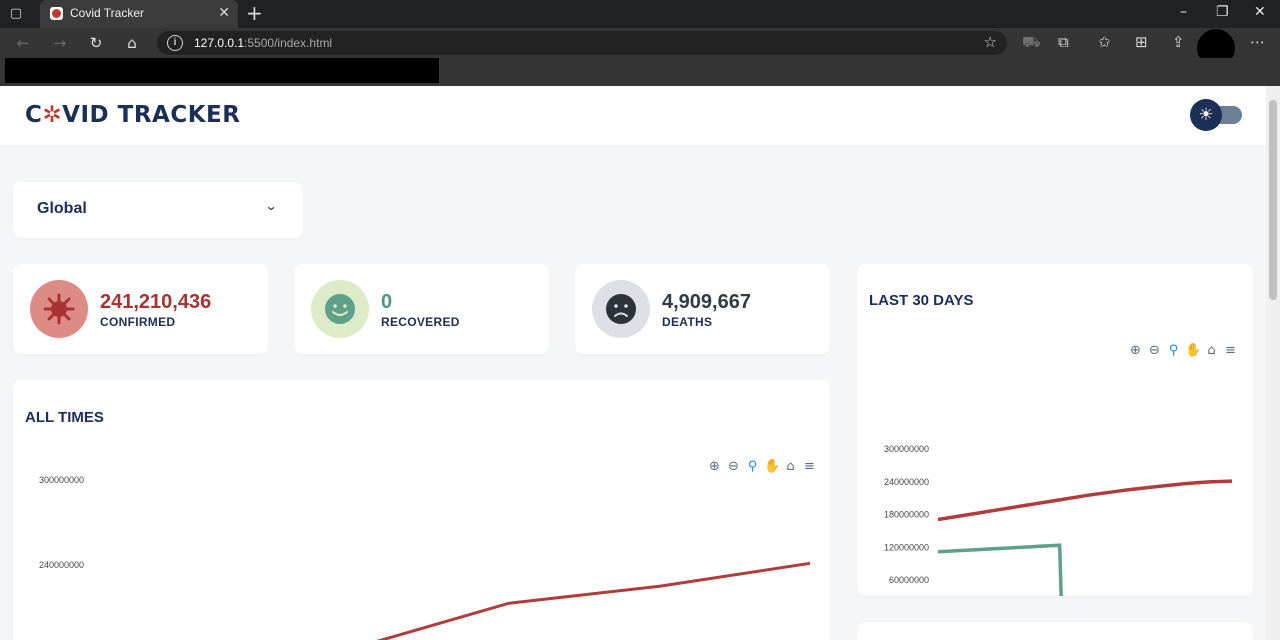  I want to click on collections-icon: ⊞, so click(1141, 42).